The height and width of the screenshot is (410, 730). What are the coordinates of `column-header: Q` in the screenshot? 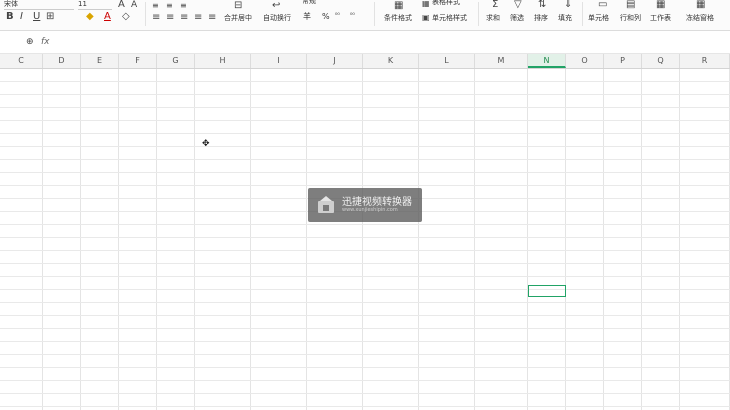 It's located at (661, 61).